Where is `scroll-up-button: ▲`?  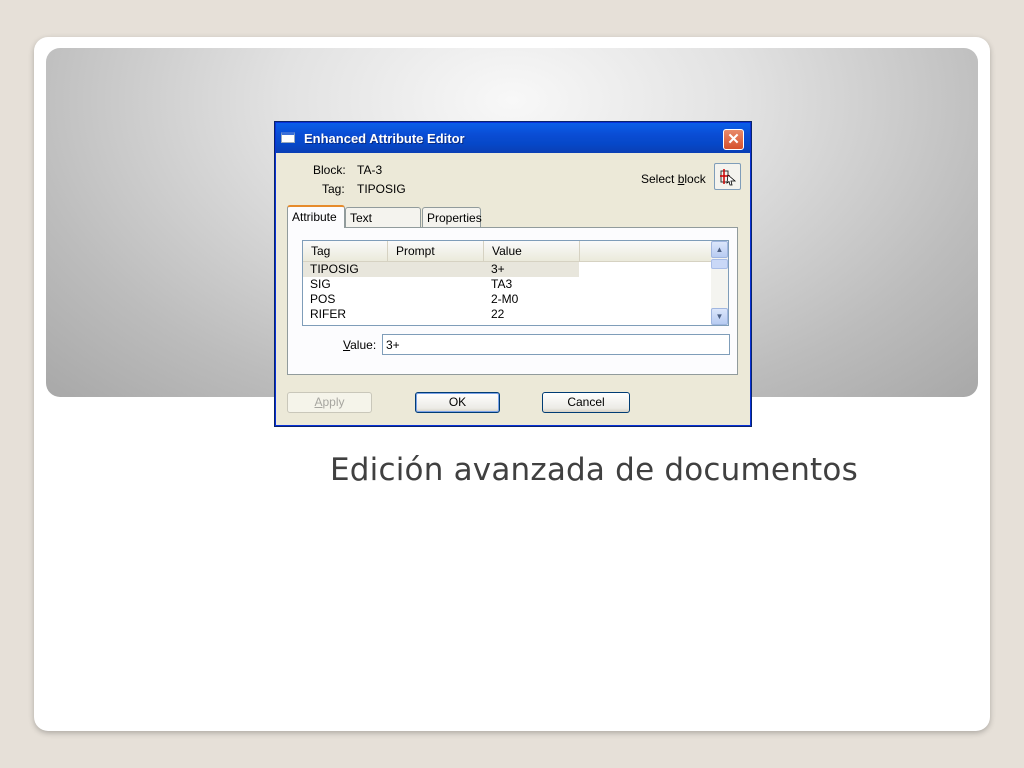 scroll-up-button: ▲ is located at coordinates (719, 249).